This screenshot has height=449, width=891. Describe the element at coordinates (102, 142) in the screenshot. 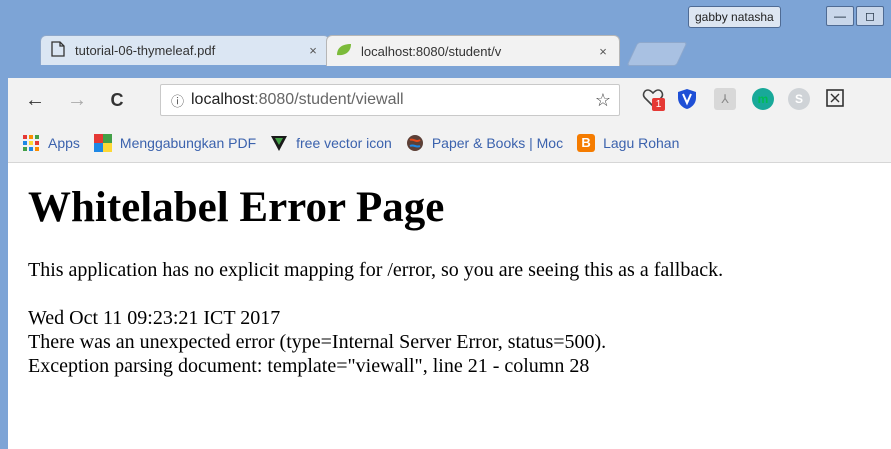

I see `colorful-square-icon` at that location.